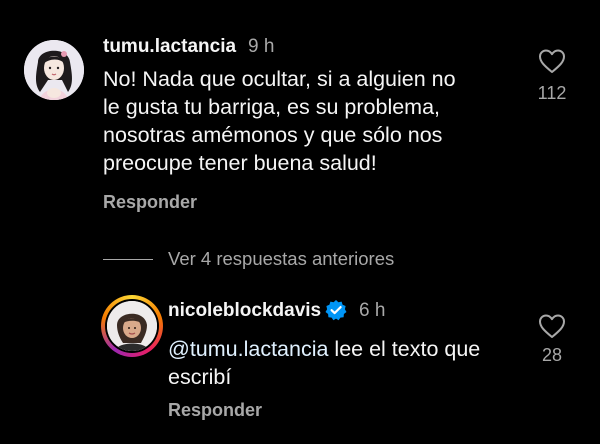  I want to click on reply-text-line: escribí, so click(200, 377).